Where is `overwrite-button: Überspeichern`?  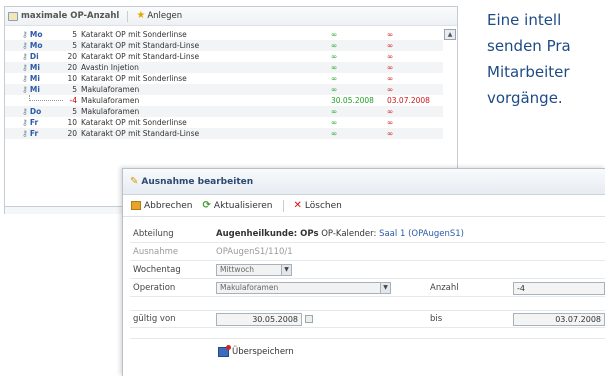
overwrite-button: Überspeichern is located at coordinates (256, 351).